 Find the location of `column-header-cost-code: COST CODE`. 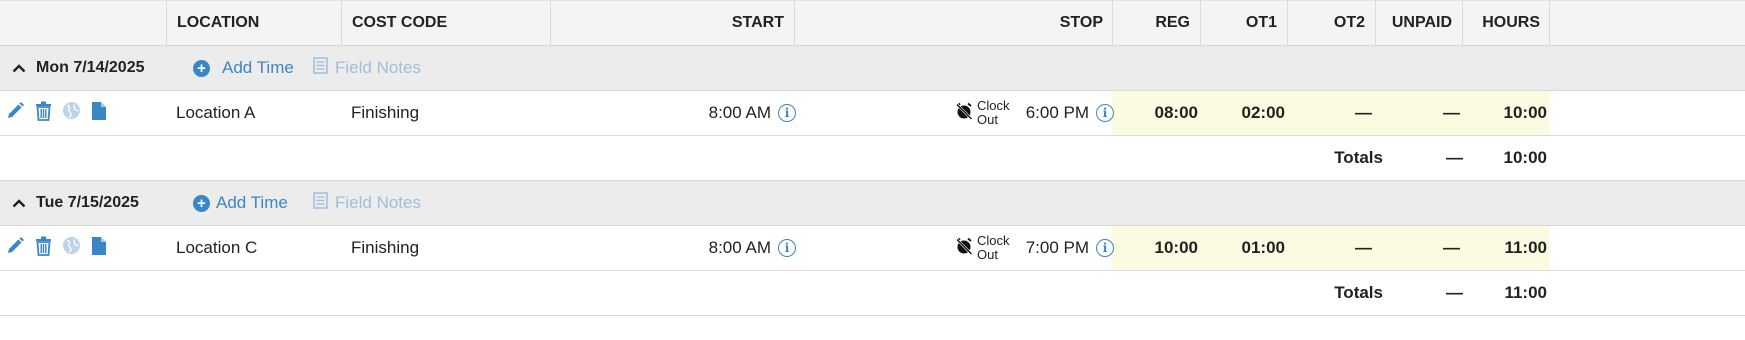

column-header-cost-code: COST CODE is located at coordinates (399, 23).